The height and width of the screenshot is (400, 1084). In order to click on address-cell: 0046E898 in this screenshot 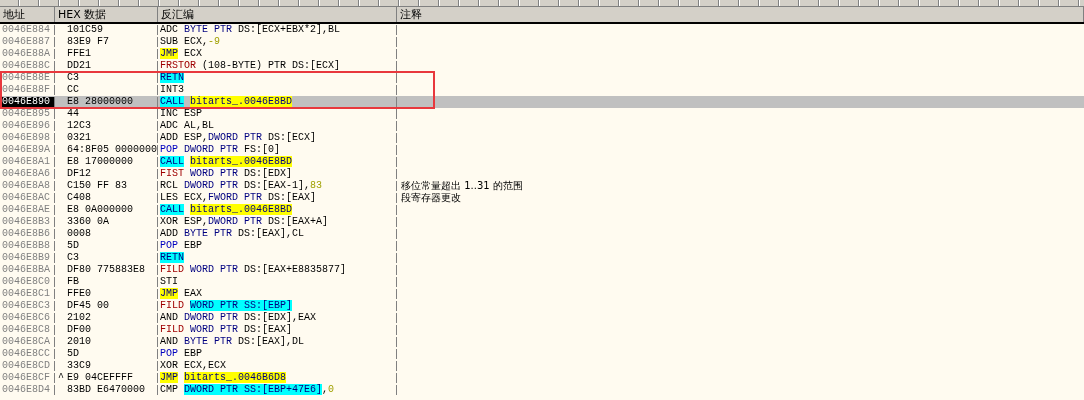, I will do `click(27, 138)`.